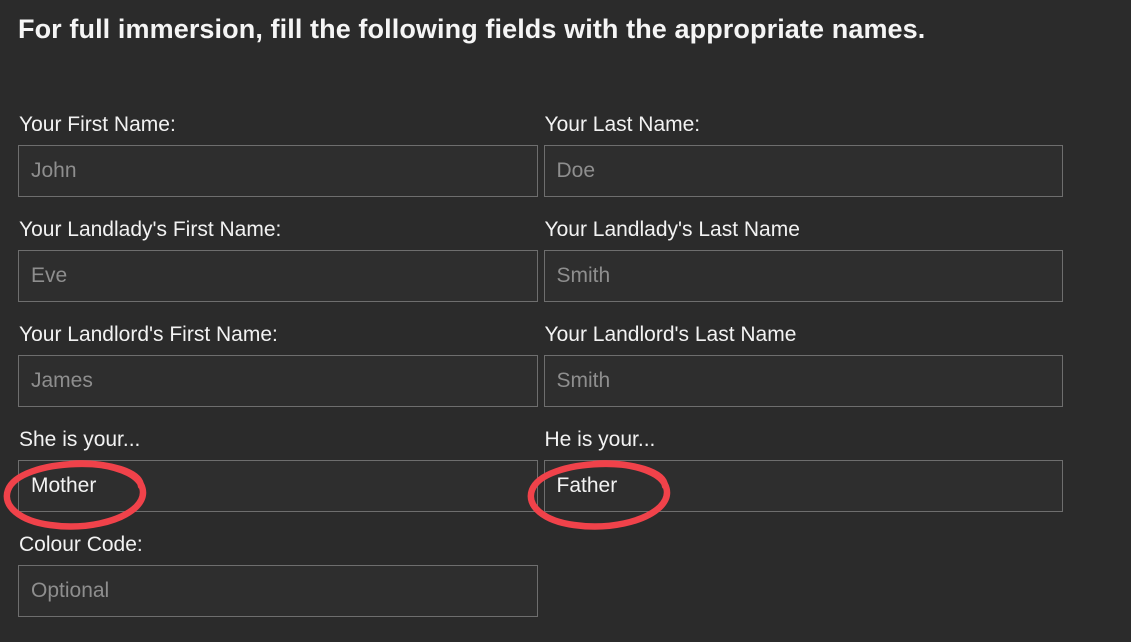 This screenshot has height=642, width=1131. Describe the element at coordinates (278, 171) in the screenshot. I see `input-your-first-name` at that location.